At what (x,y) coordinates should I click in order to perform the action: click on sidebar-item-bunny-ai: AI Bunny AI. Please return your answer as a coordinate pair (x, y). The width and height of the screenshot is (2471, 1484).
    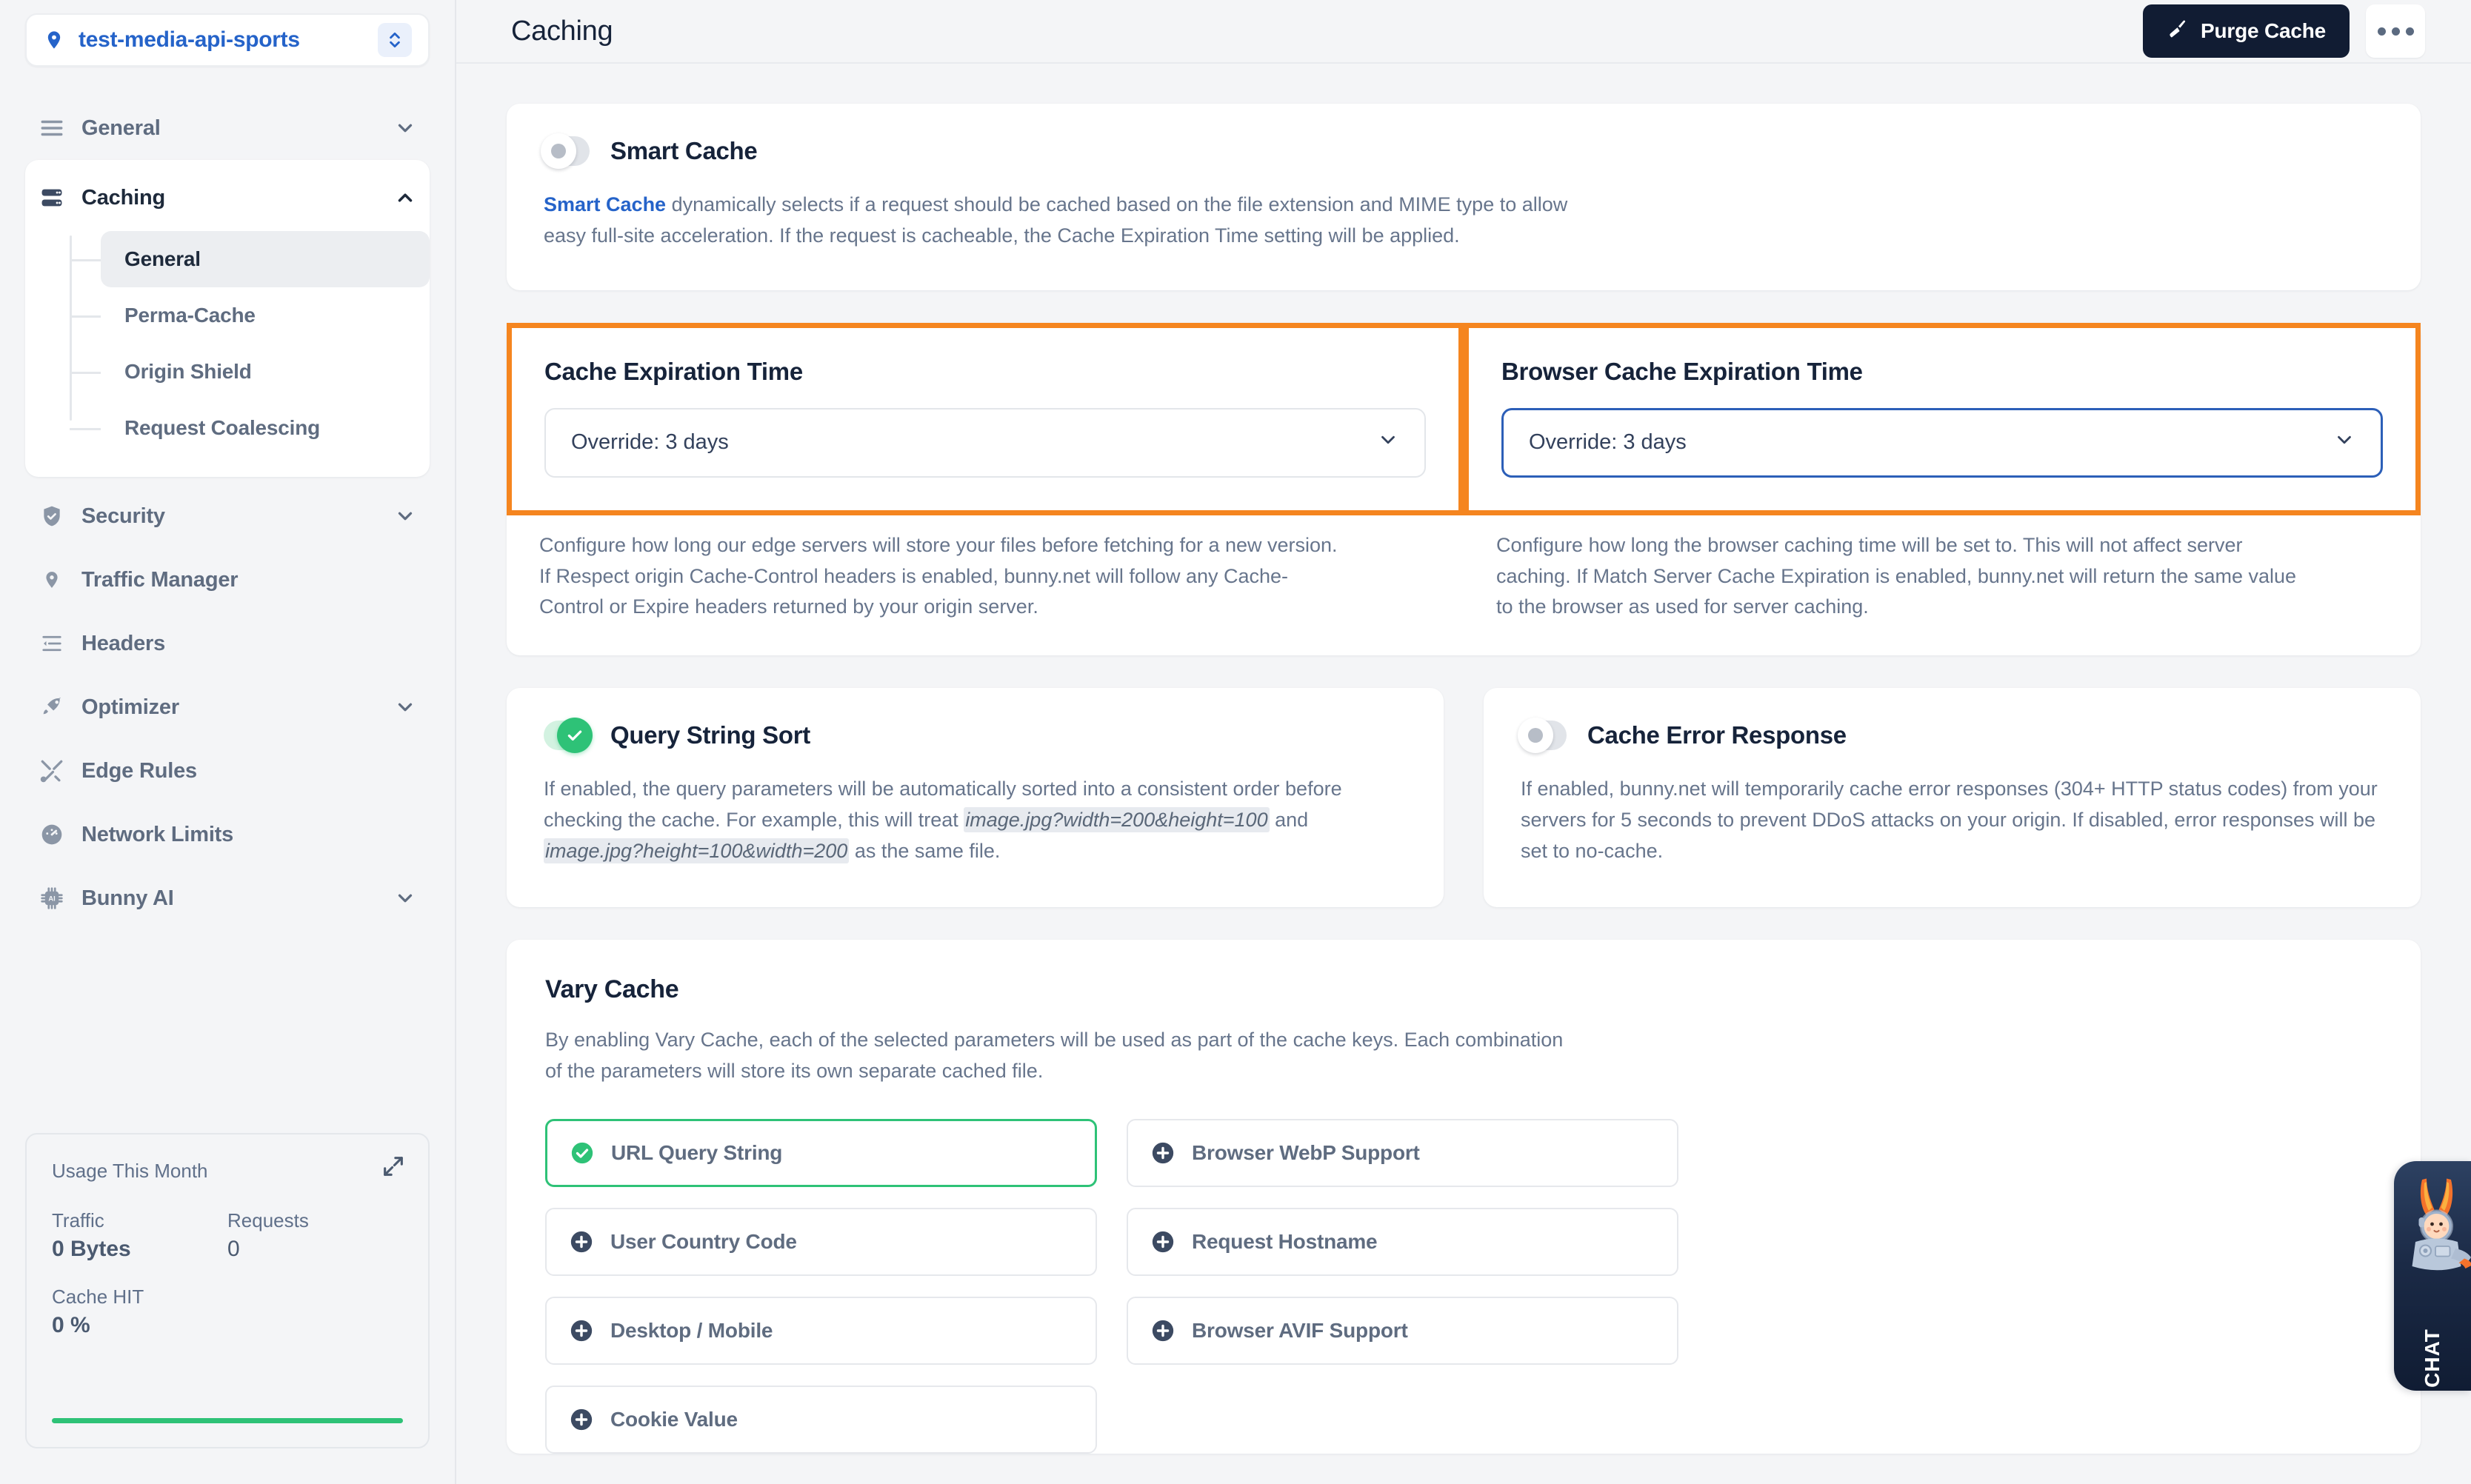
    Looking at the image, I should click on (227, 898).